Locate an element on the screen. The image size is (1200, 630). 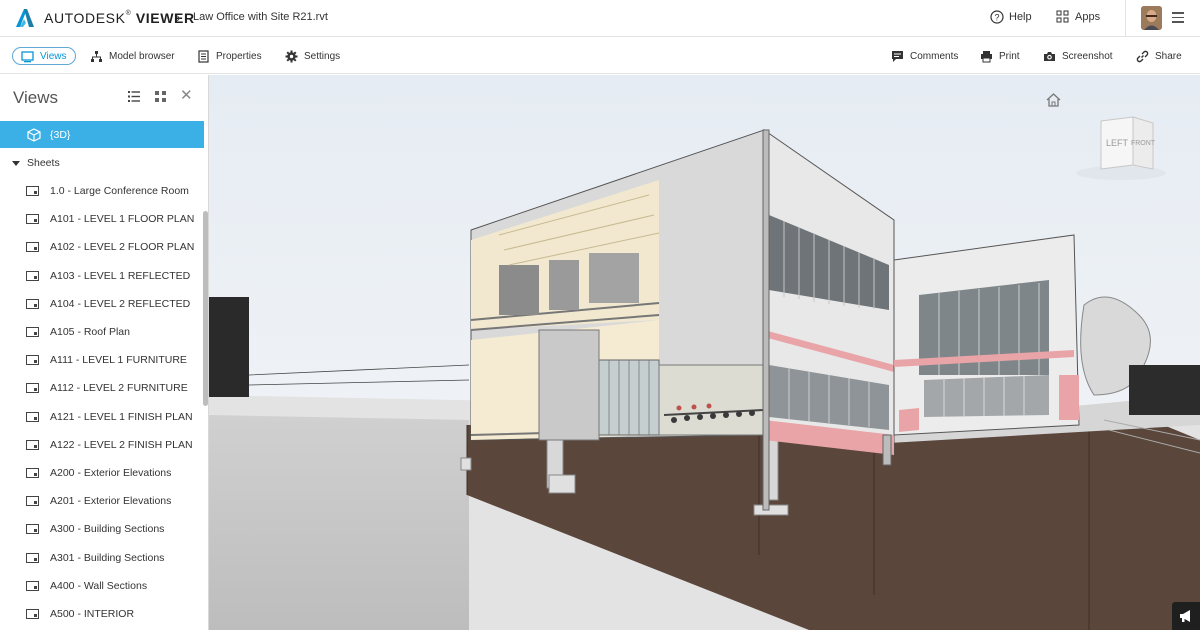
view-cube: LEFT FRONT is located at coordinates (1121, 148).